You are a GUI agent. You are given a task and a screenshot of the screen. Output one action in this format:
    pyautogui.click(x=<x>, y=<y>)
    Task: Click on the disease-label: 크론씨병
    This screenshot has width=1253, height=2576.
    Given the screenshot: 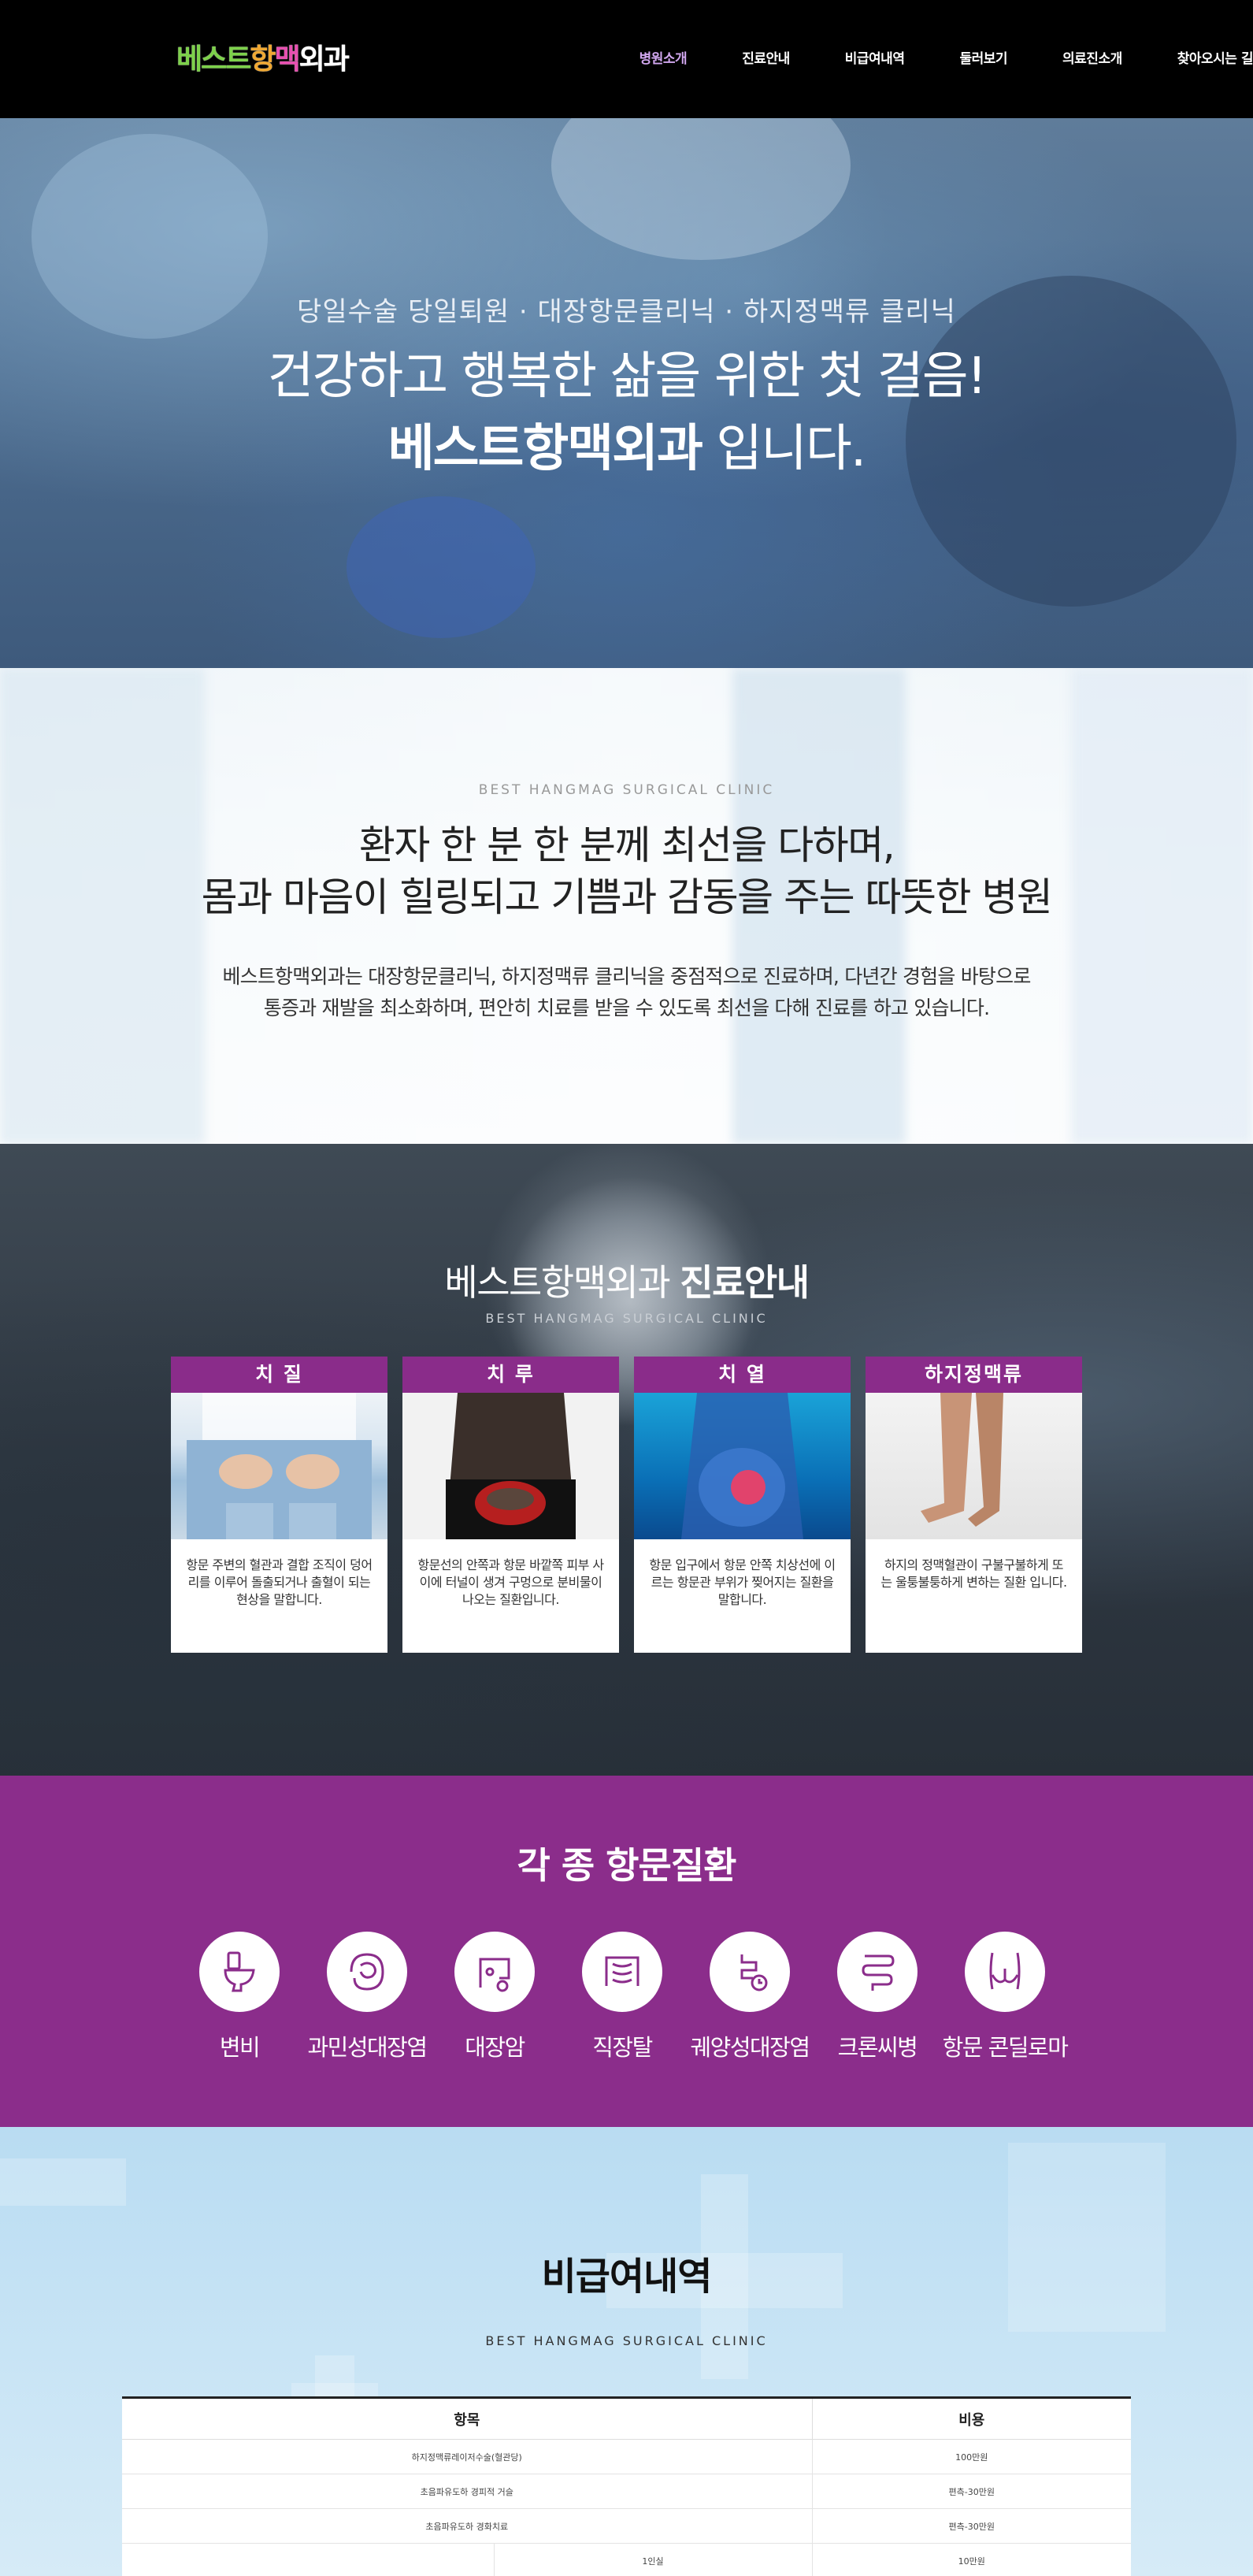 What is the action you would take?
    pyautogui.click(x=877, y=2047)
    